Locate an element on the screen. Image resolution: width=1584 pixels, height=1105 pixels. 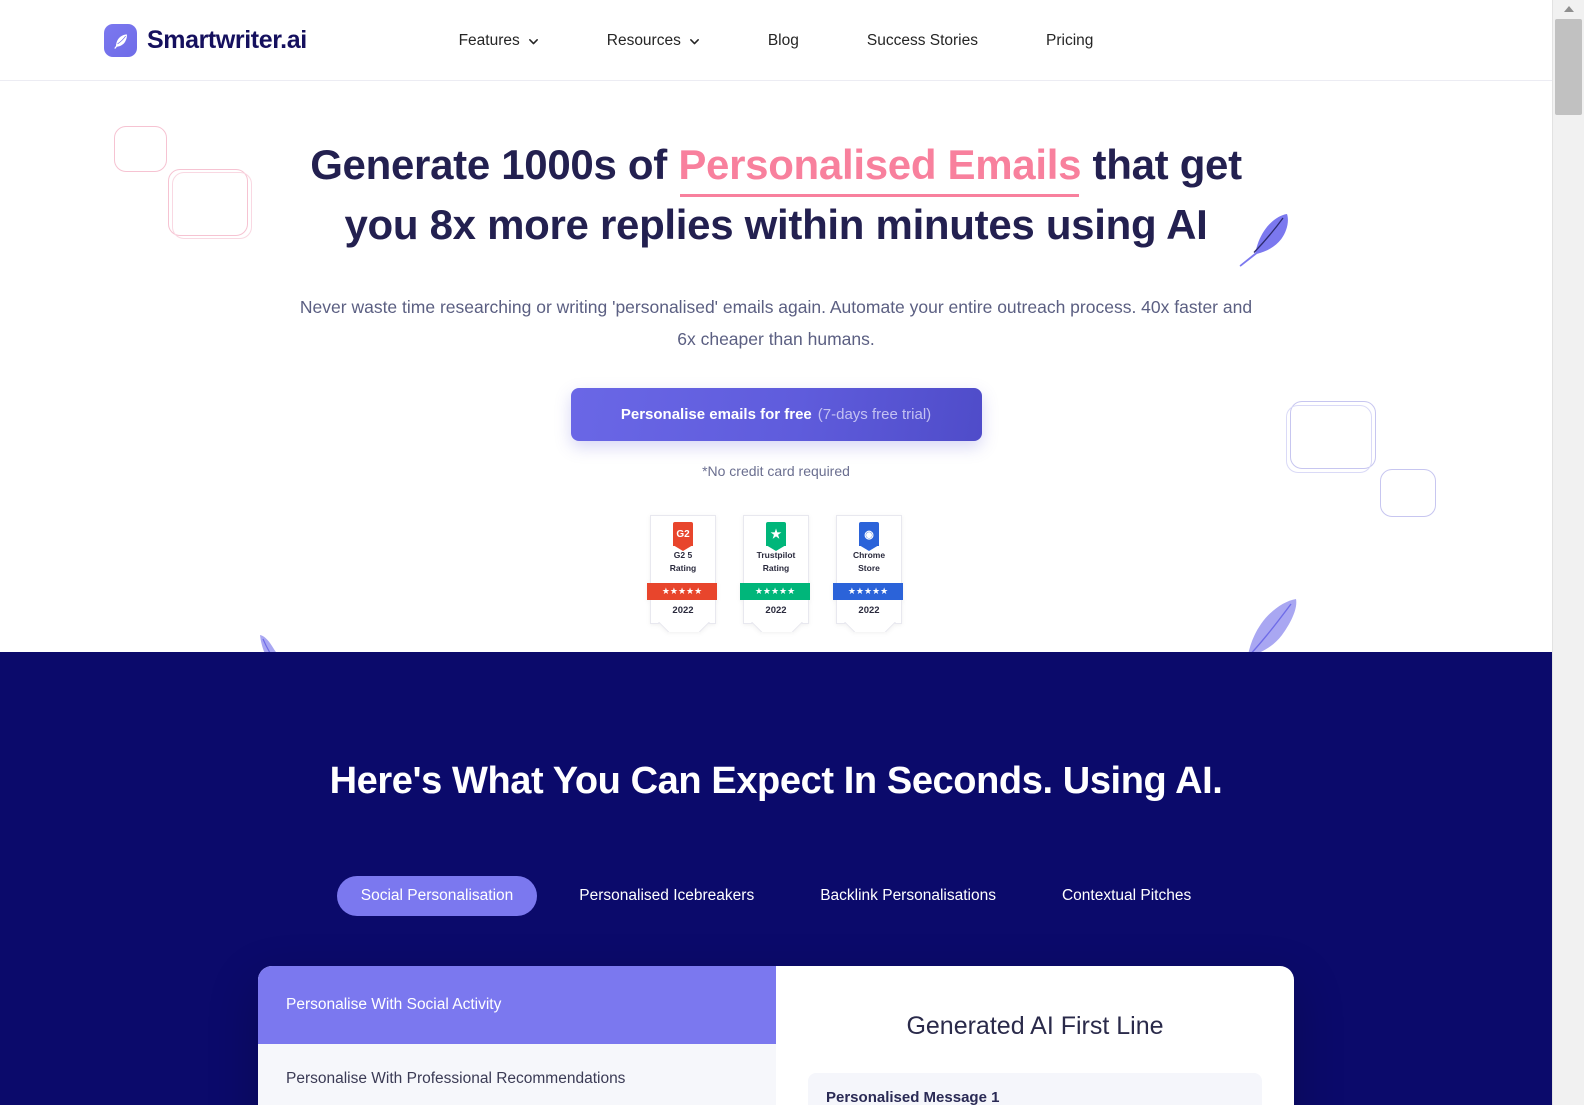
badge-trustpilot: ★ Trustpilot Rating ★★★★★ 2022 is located at coordinates (775, 569).